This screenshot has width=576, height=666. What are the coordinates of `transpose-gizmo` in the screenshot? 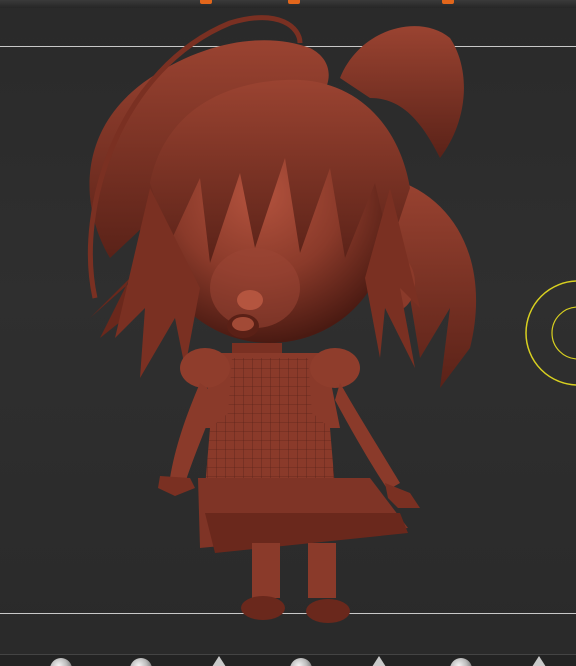 It's located at (550, 333).